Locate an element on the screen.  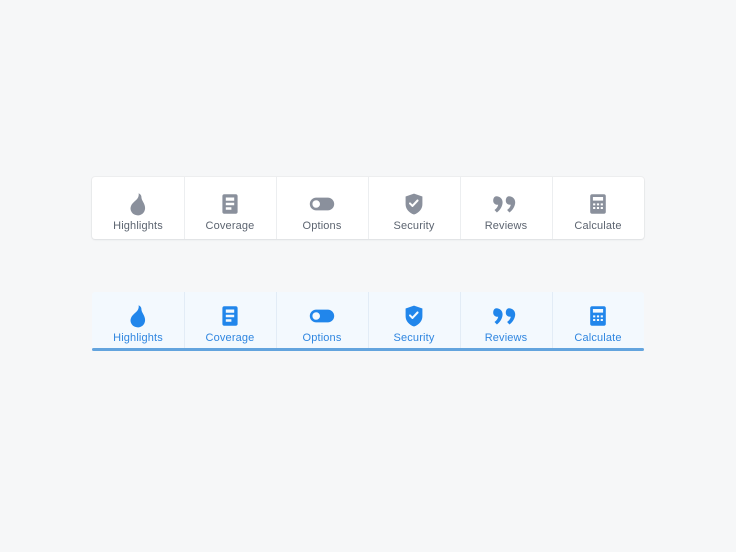
active-tab-underline is located at coordinates (368, 349).